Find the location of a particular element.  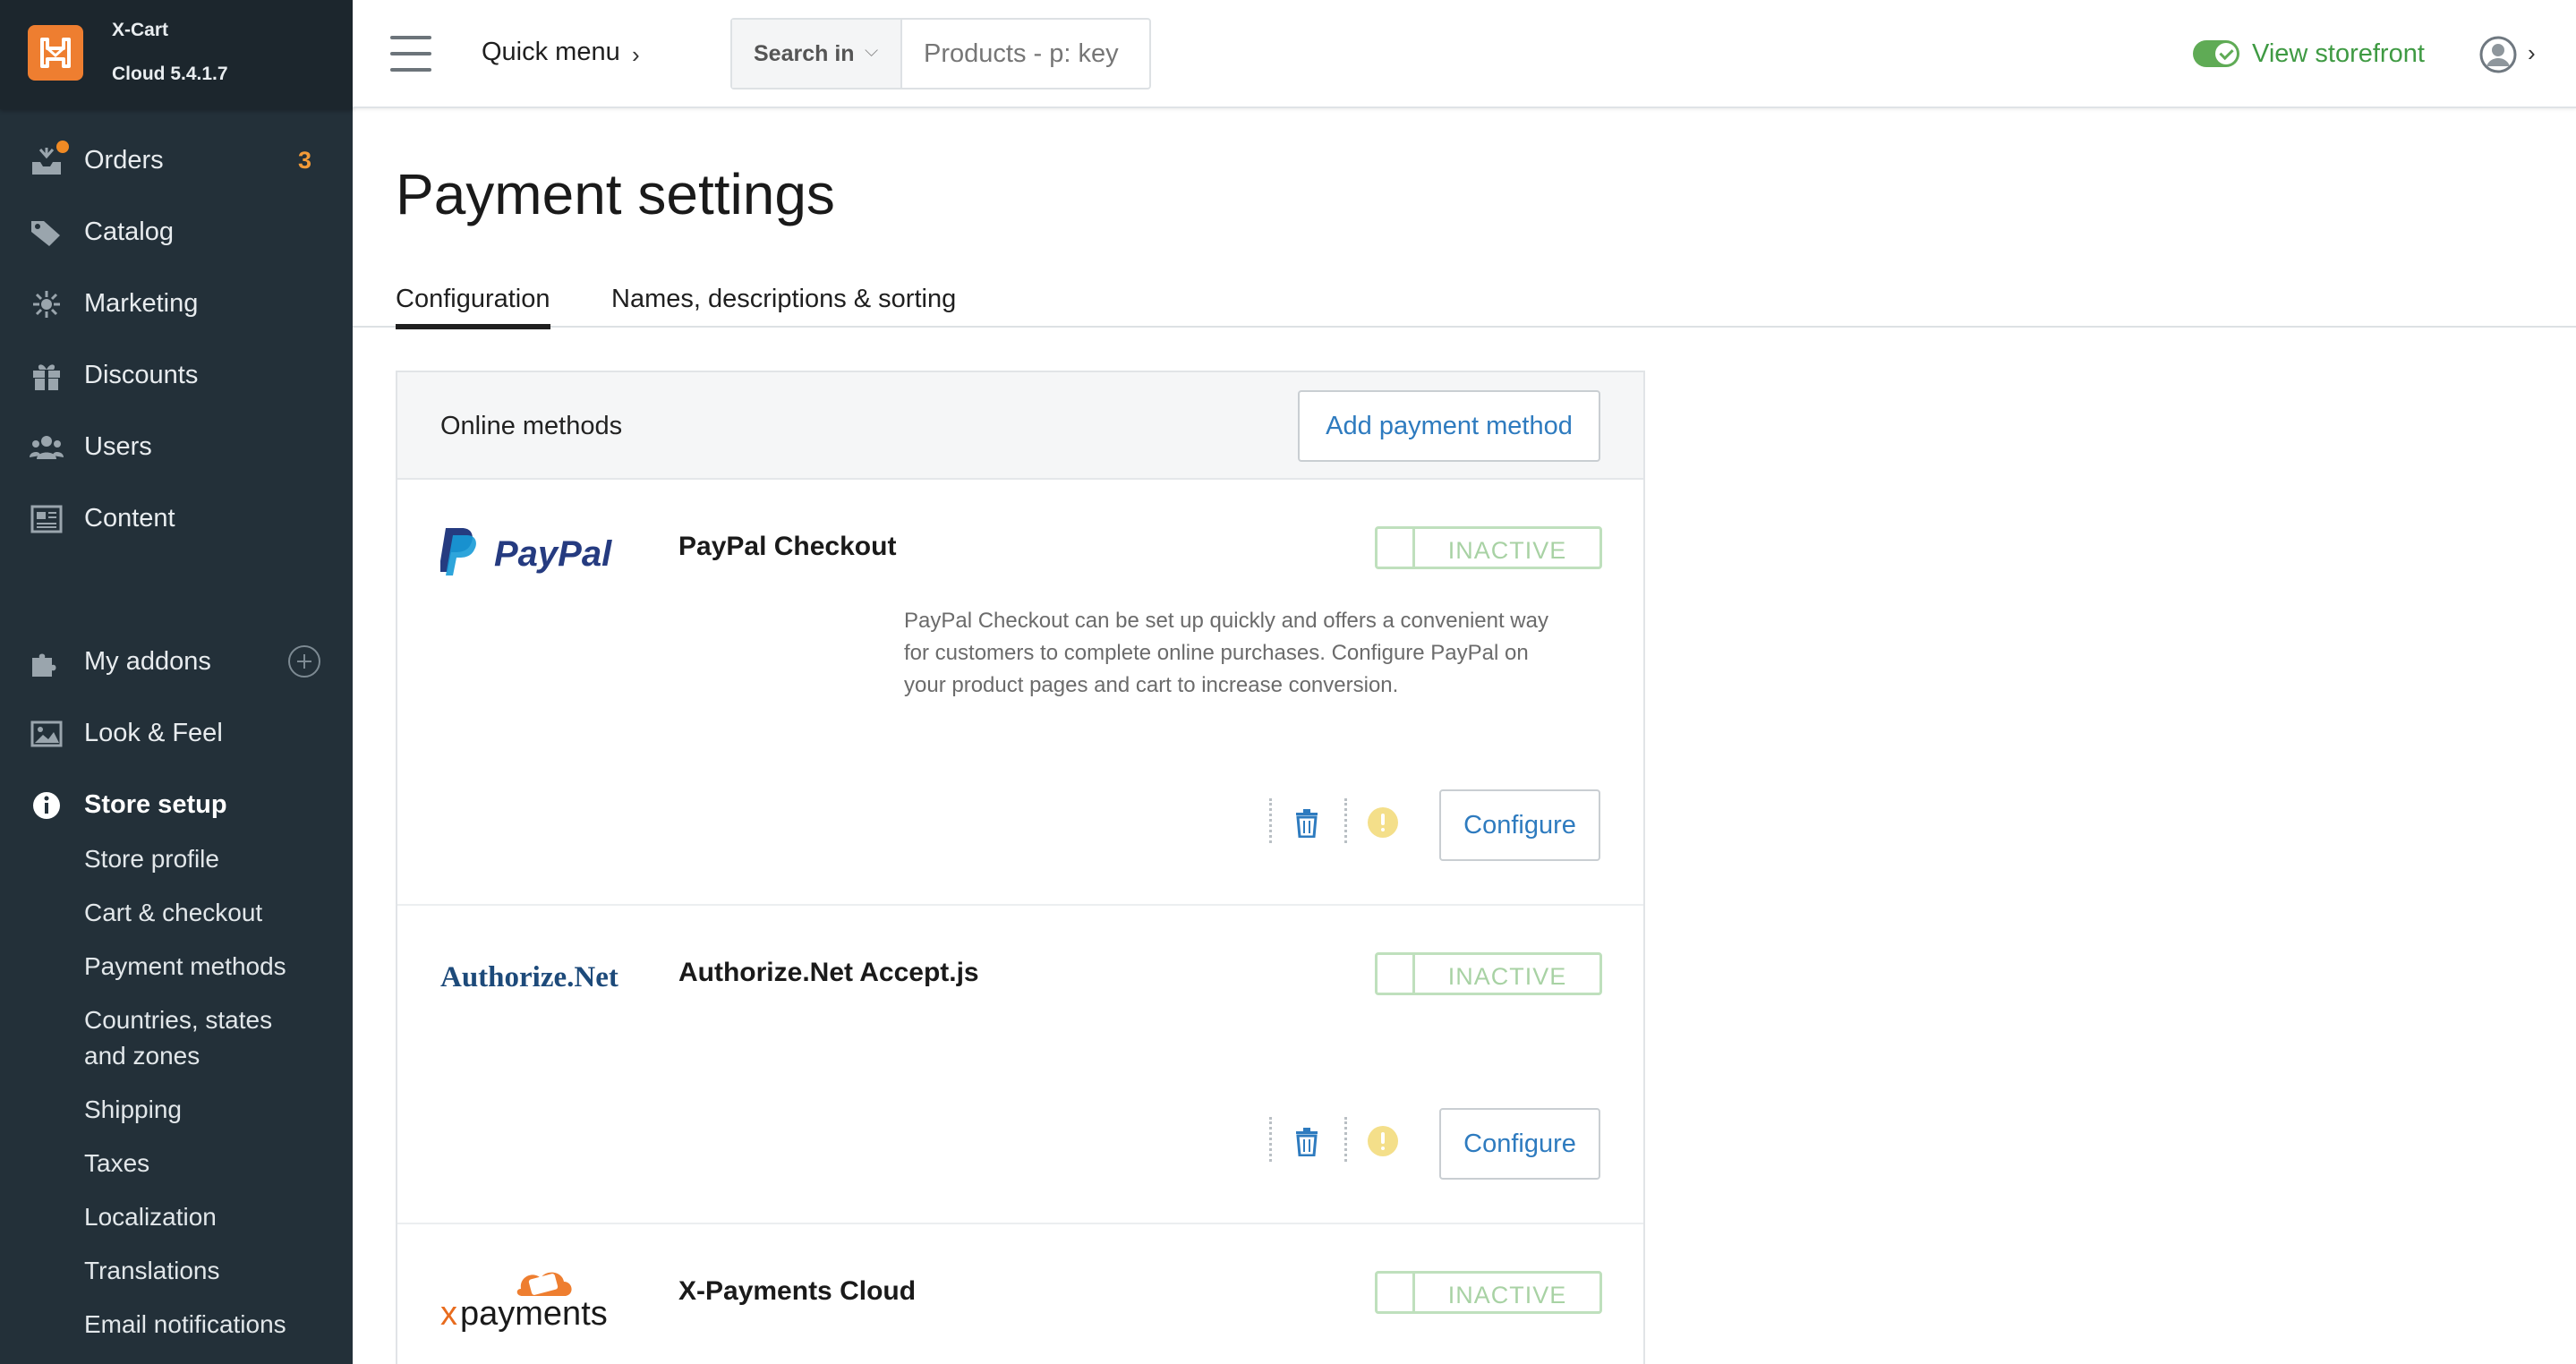

authorize-net-logo-text: Authorize.Net is located at coordinates (529, 977).